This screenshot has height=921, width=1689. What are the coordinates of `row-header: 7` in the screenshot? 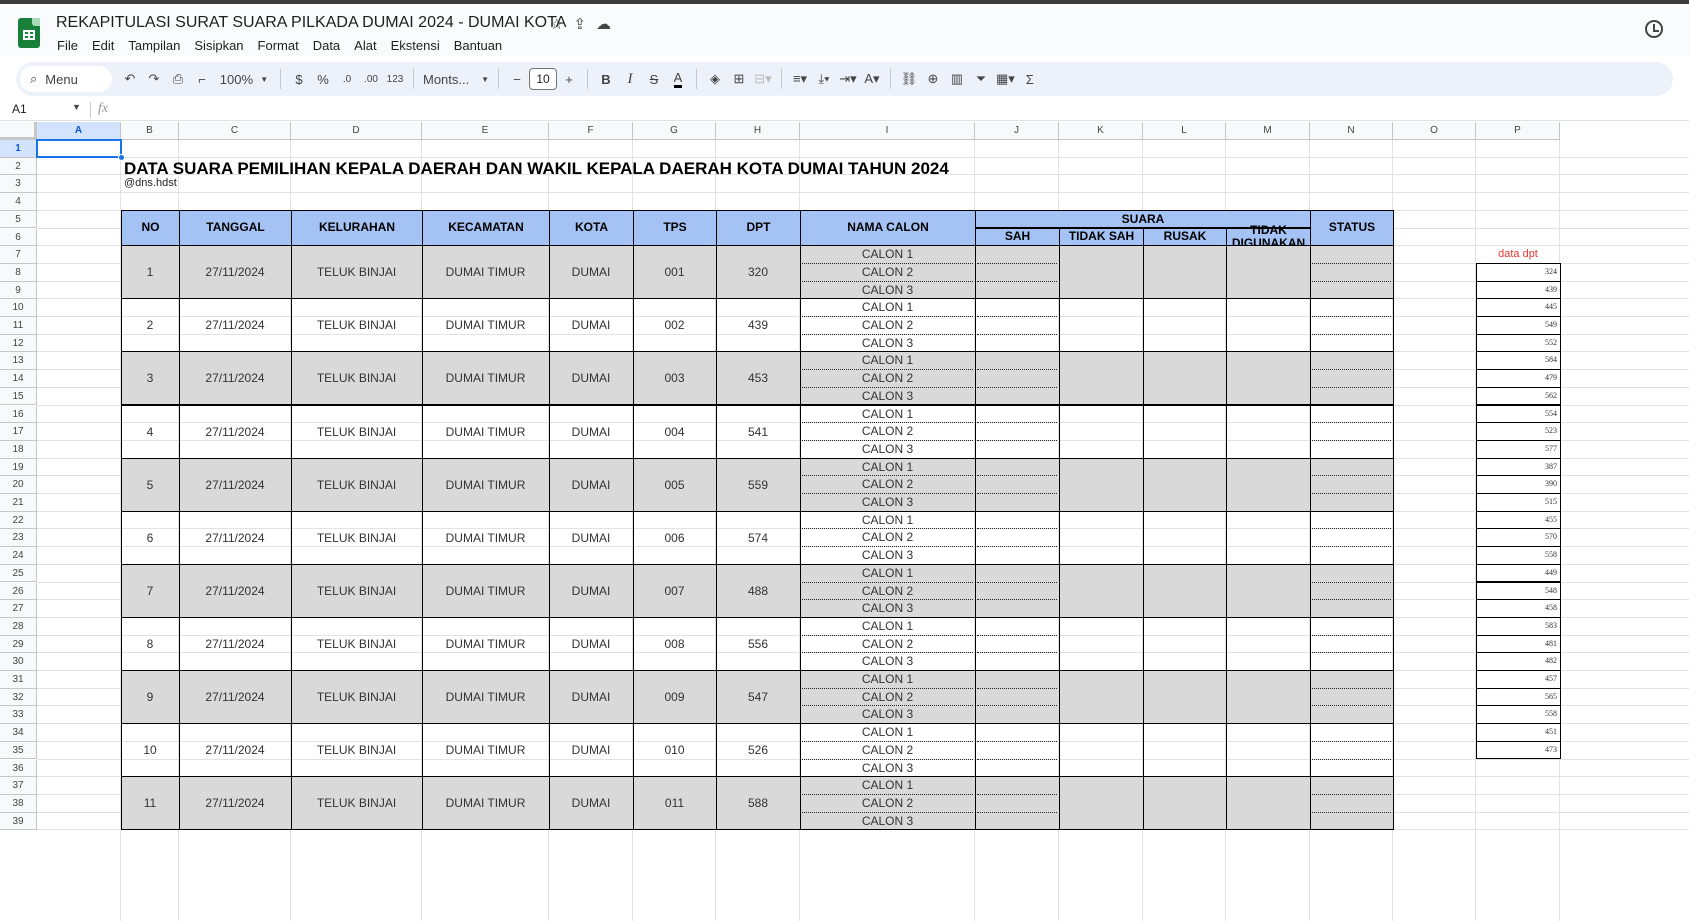 It's located at (18, 255).